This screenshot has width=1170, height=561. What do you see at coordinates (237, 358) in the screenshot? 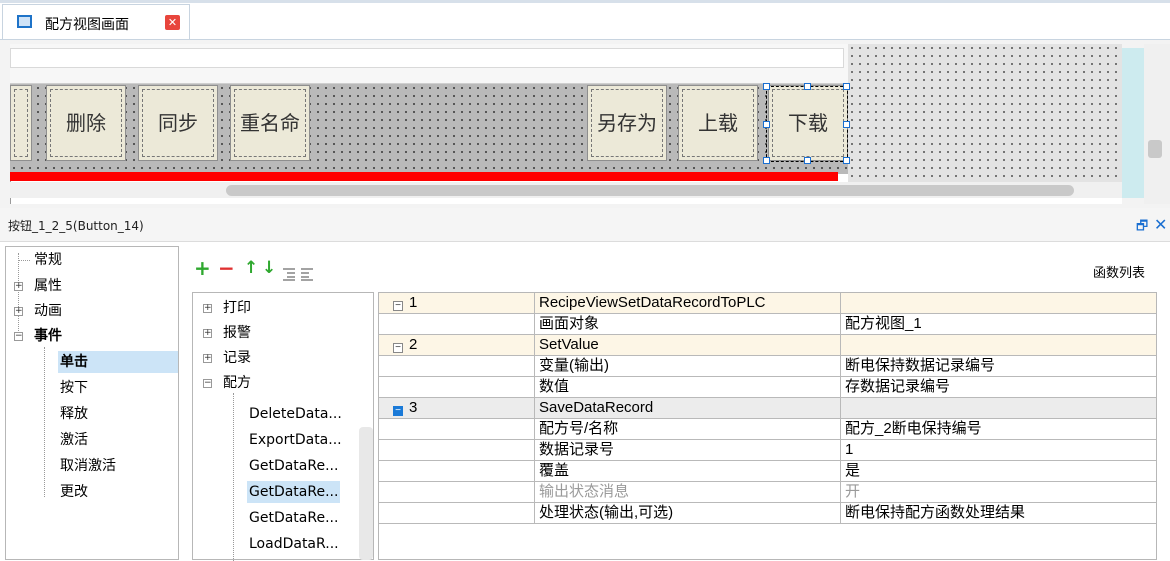
I see `func-group-logging: 记录` at bounding box center [237, 358].